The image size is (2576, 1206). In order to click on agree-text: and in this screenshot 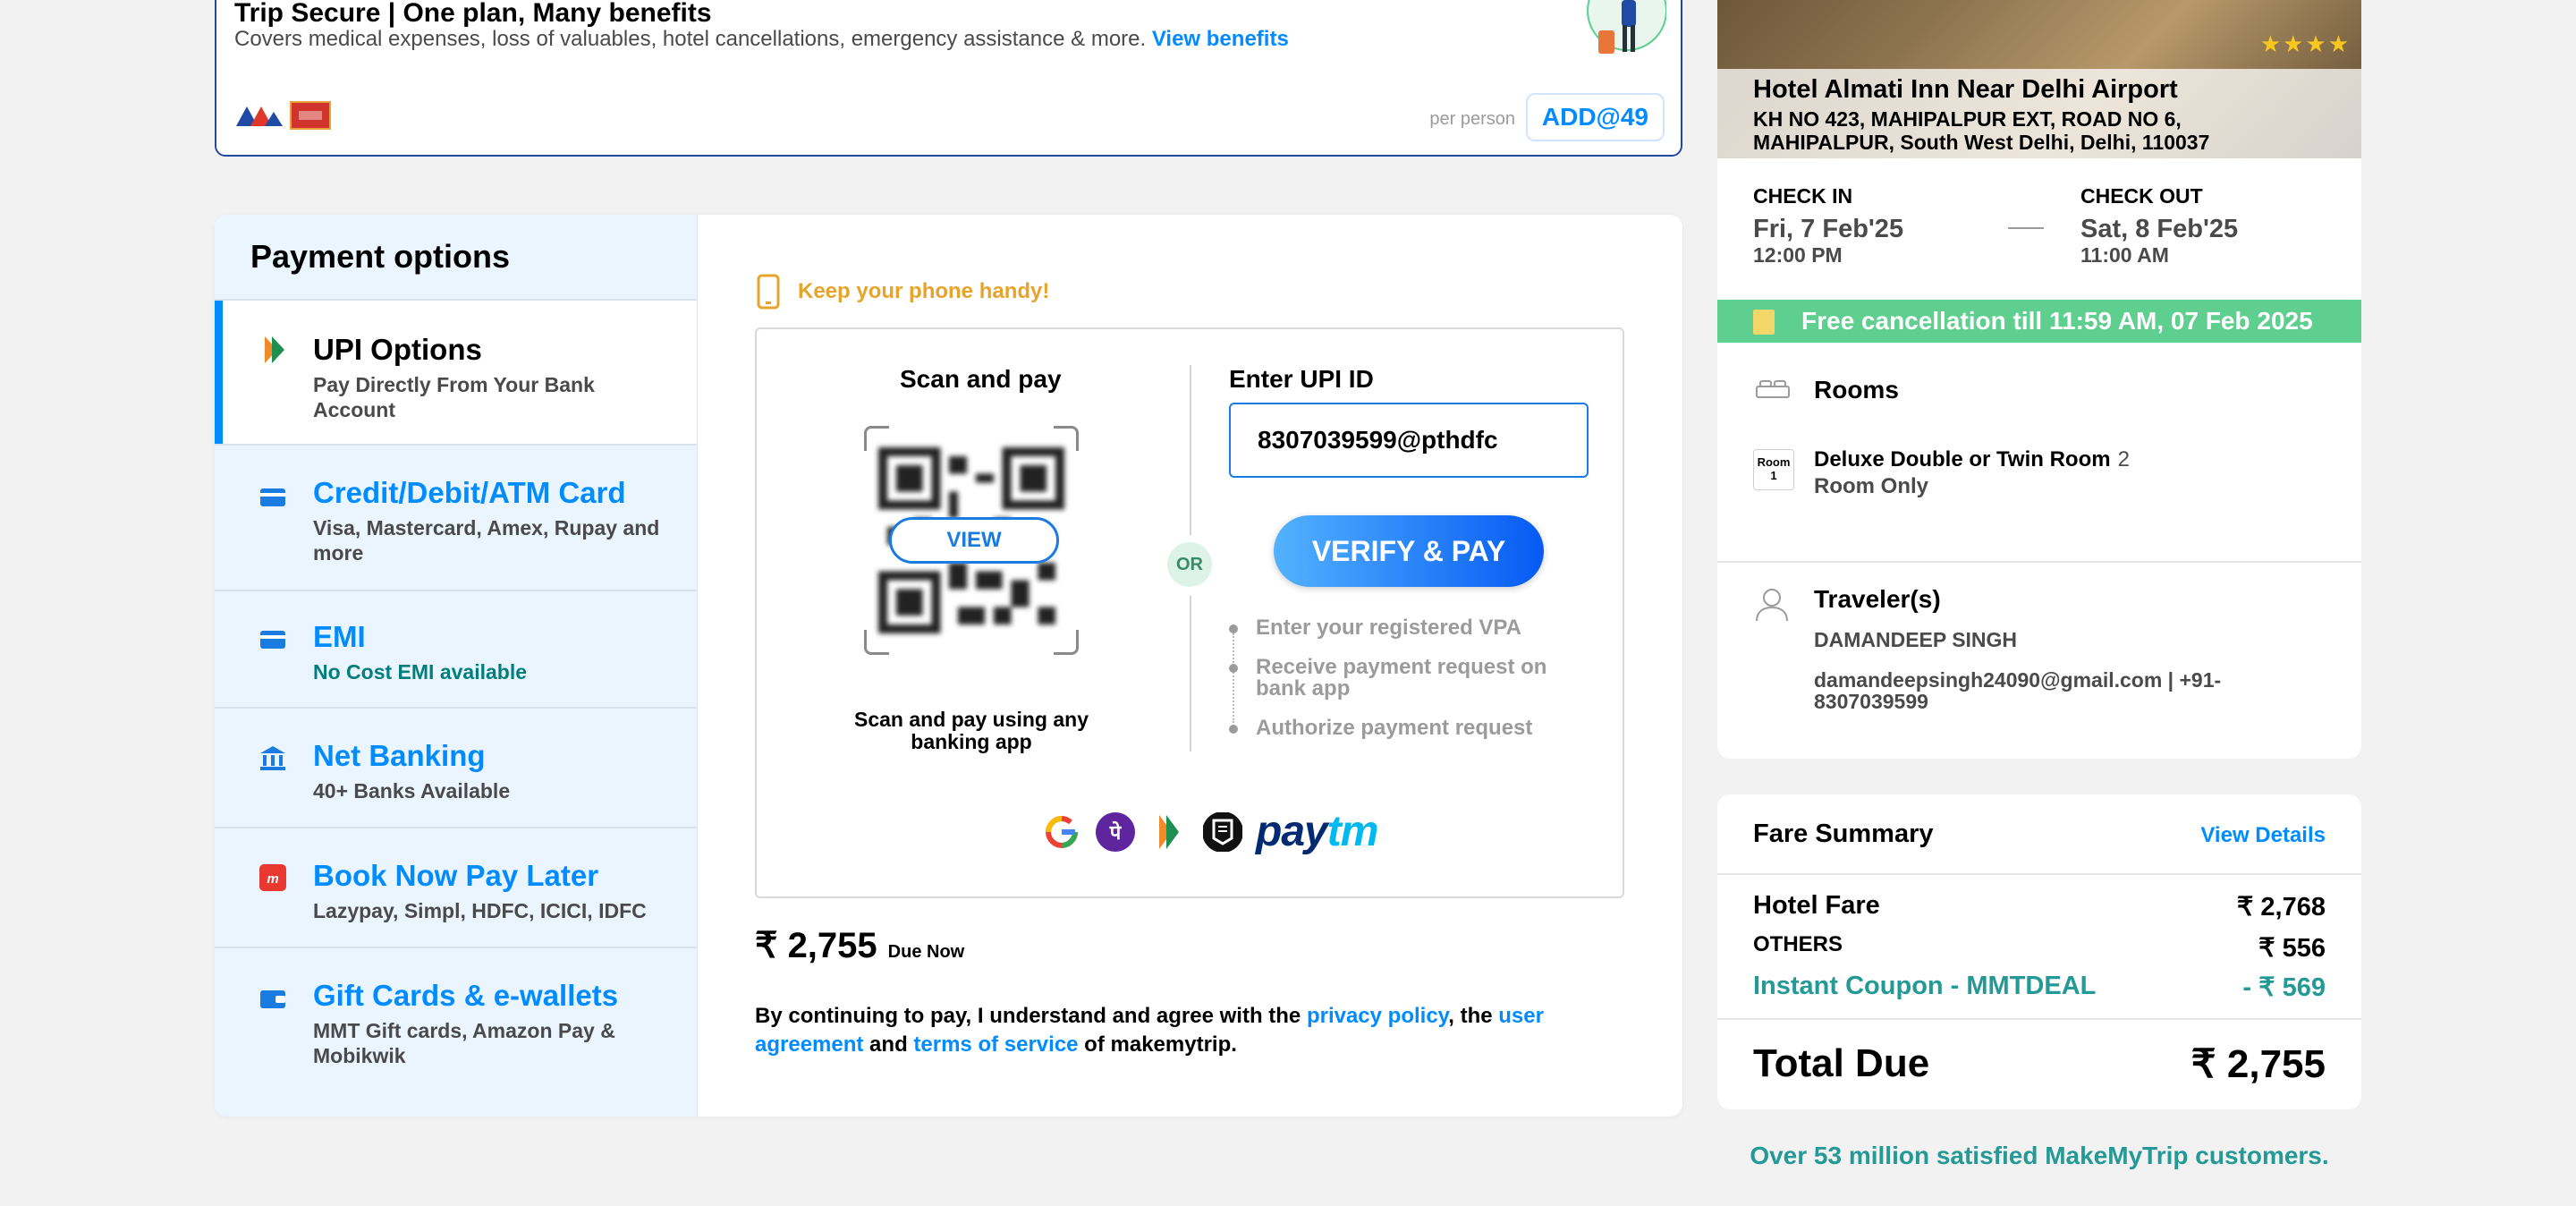, I will do `click(888, 1044)`.